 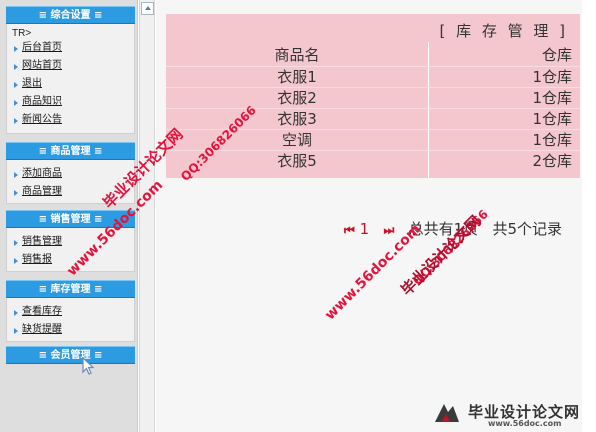 I want to click on logo-mark-icon, so click(x=447, y=413).